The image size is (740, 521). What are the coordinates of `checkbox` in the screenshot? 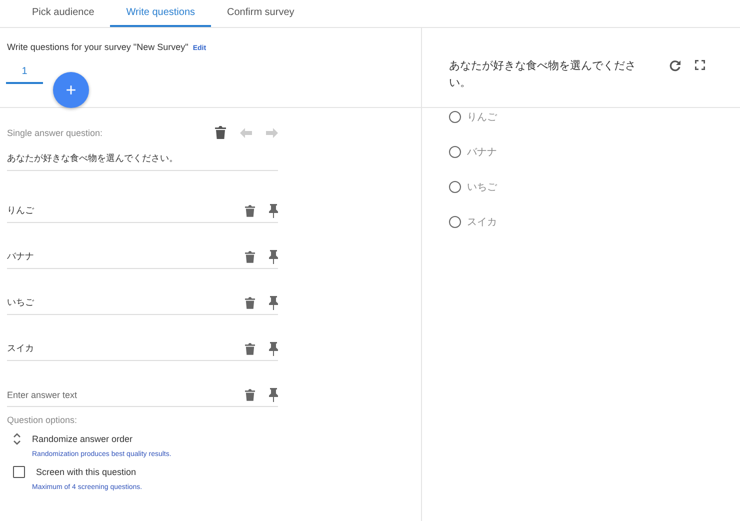 It's located at (19, 472).